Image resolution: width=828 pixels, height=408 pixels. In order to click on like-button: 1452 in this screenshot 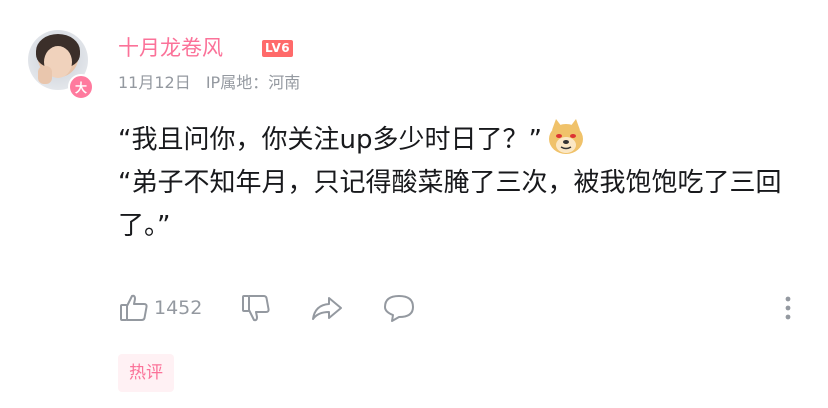, I will do `click(160, 308)`.